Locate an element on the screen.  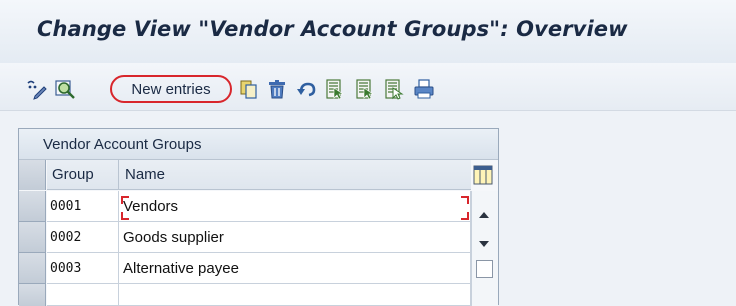
print-icon is located at coordinates (424, 89).